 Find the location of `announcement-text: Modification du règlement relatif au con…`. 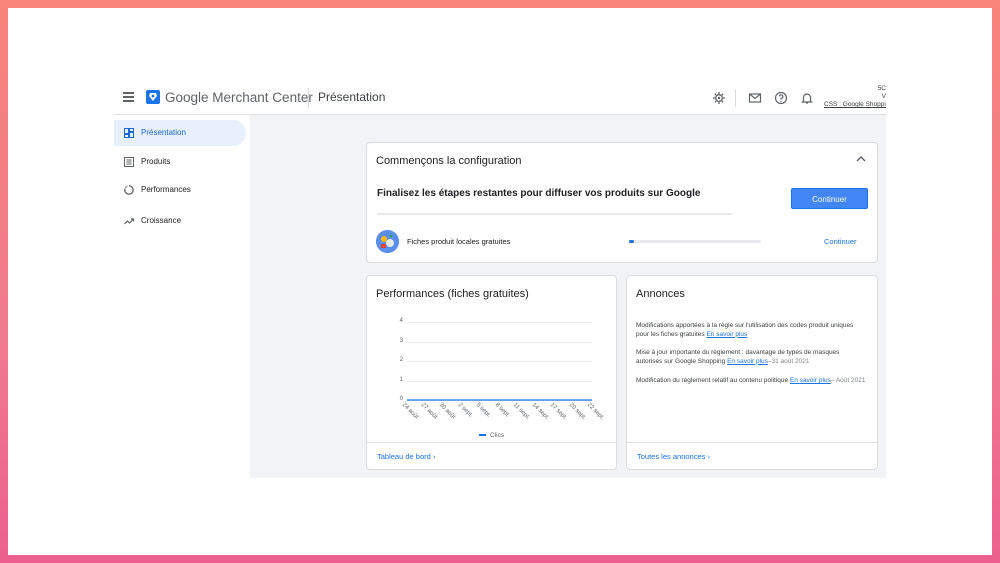

announcement-text: Modification du règlement relatif au con… is located at coordinates (712, 380).